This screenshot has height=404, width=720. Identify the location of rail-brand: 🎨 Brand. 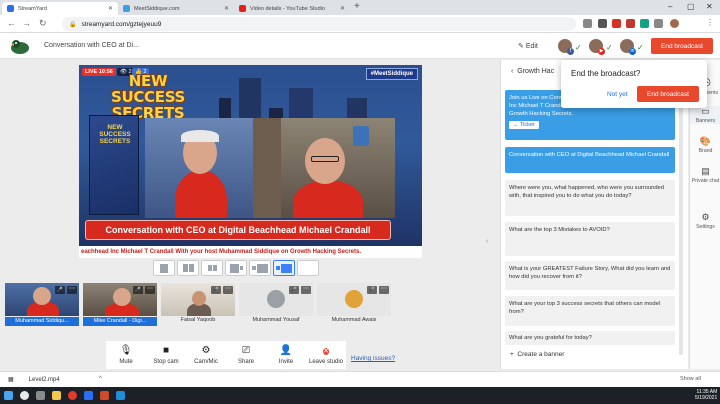
(705, 145).